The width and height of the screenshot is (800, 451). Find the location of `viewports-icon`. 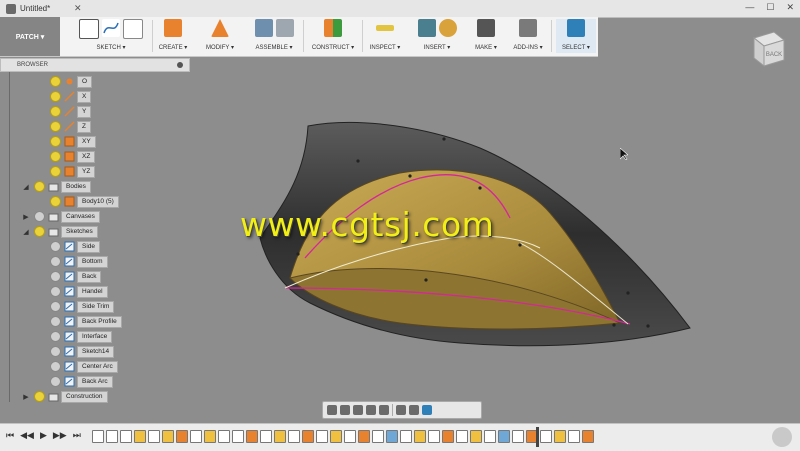

viewports-icon is located at coordinates (427, 410).